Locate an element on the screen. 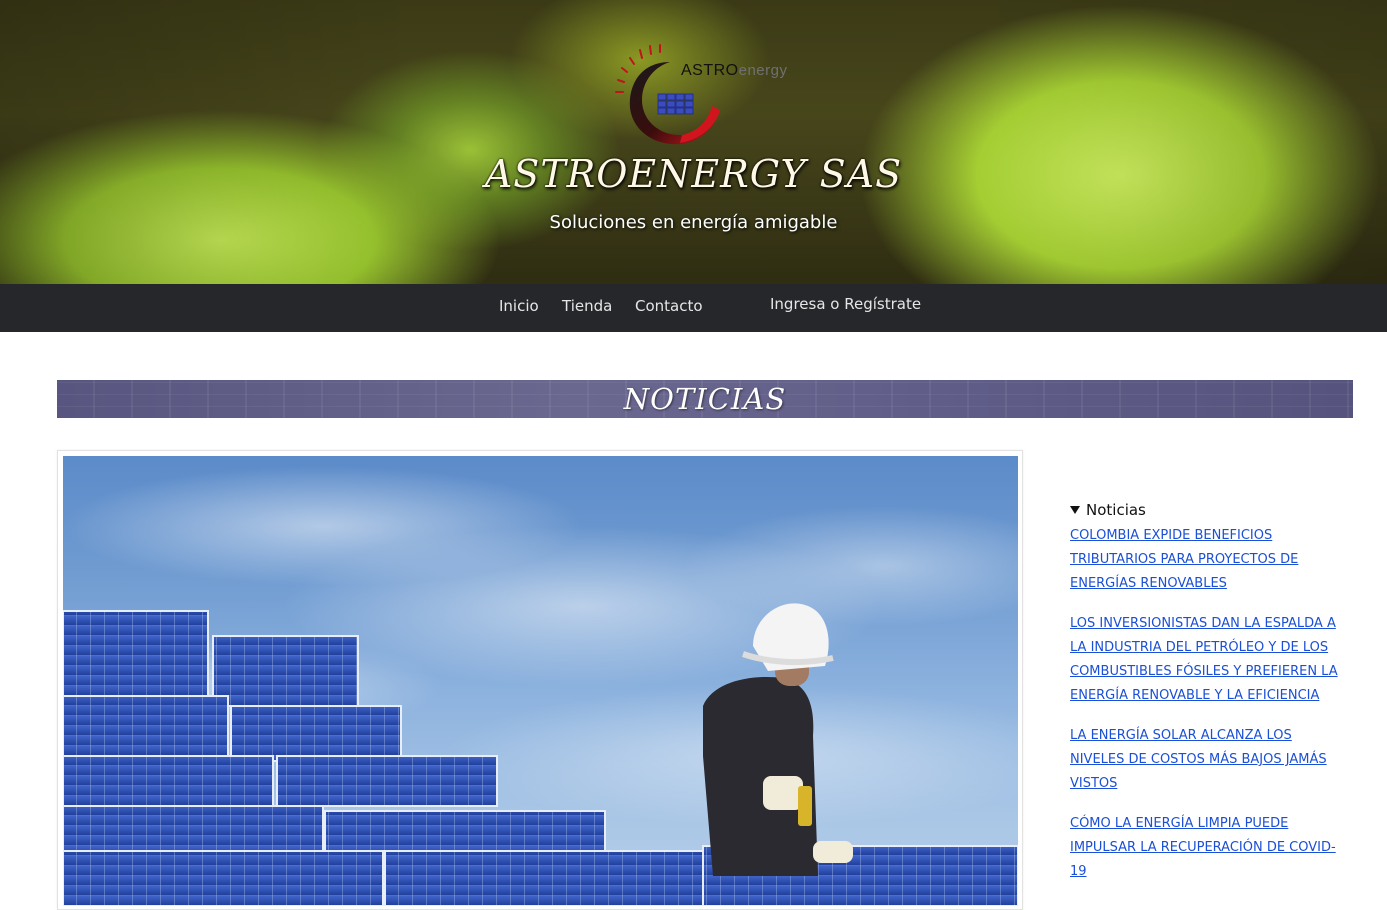 The image size is (1387, 910). site-tagline: Soluciones en energía amigable is located at coordinates (693, 222).